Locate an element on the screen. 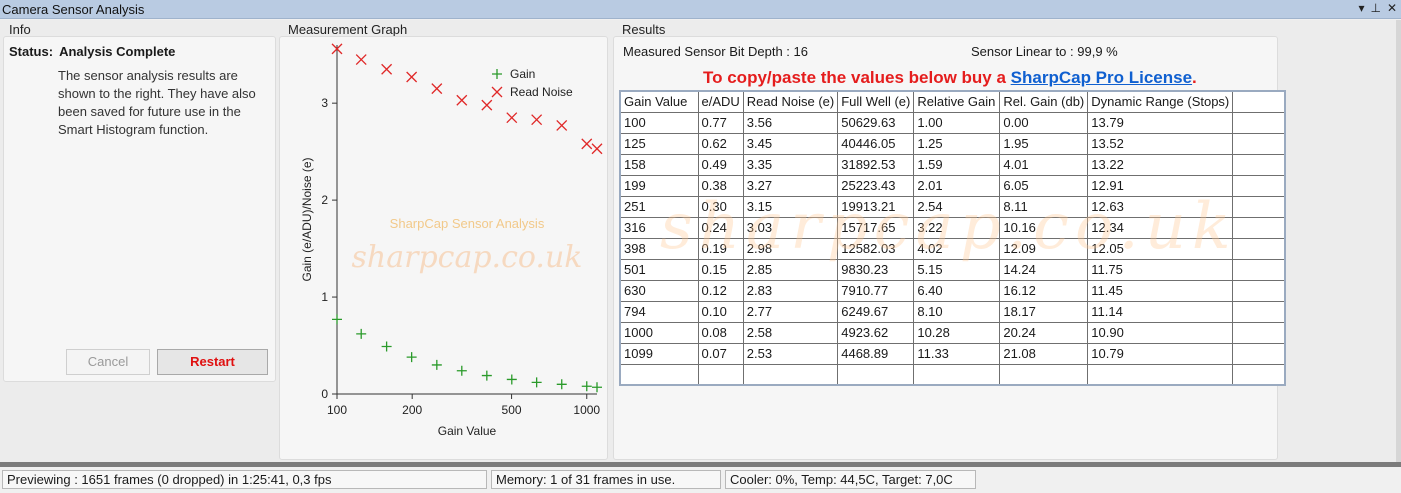  column-header: Full Well (e) is located at coordinates (876, 101).